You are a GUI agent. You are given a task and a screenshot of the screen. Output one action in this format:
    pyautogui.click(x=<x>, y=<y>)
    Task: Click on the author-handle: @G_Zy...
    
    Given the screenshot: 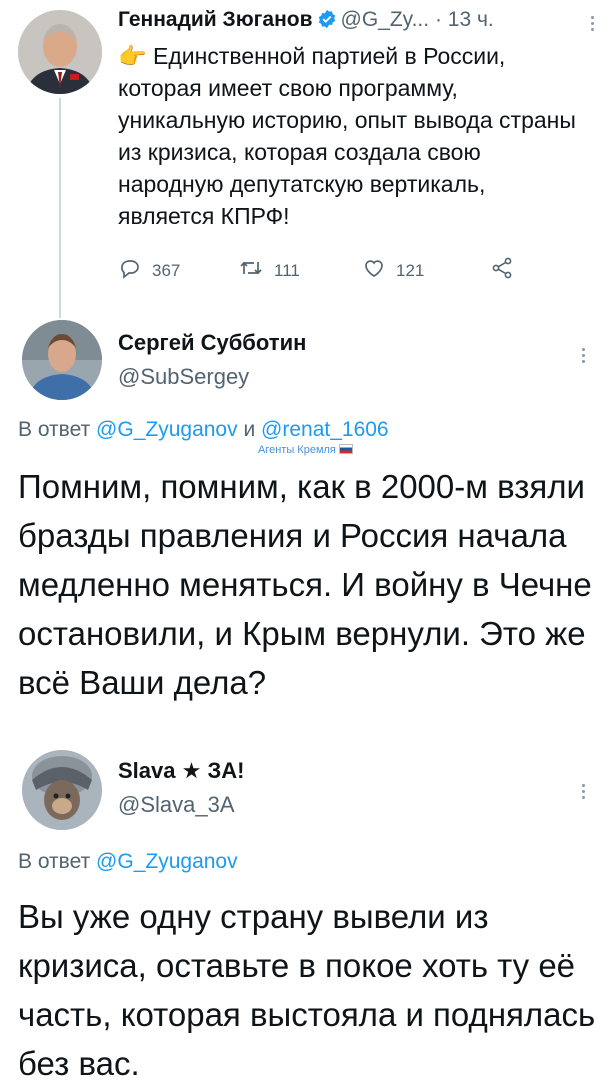 What is the action you would take?
    pyautogui.click(x=385, y=19)
    